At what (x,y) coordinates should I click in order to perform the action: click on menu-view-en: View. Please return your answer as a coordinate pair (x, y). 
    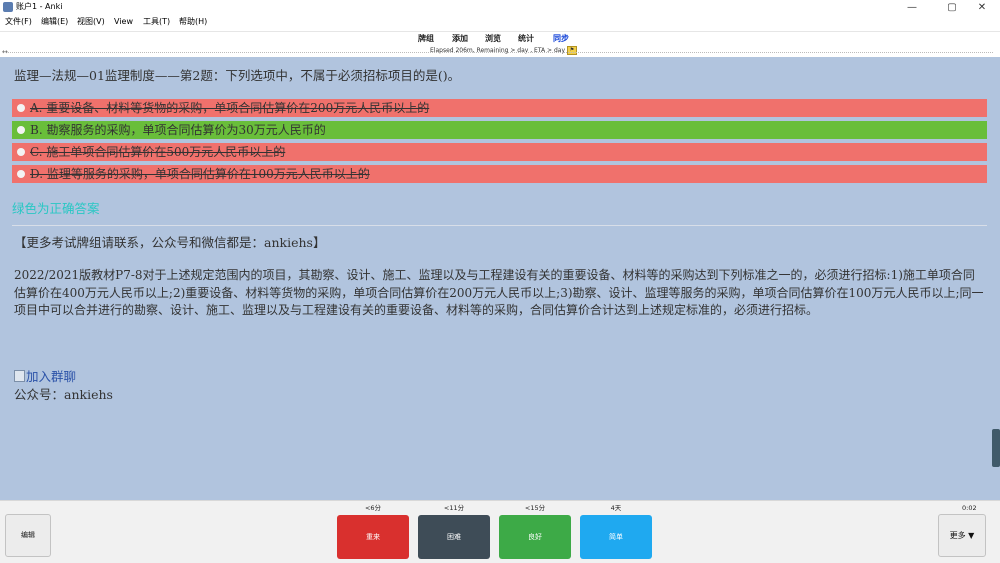
    Looking at the image, I should click on (123, 22).